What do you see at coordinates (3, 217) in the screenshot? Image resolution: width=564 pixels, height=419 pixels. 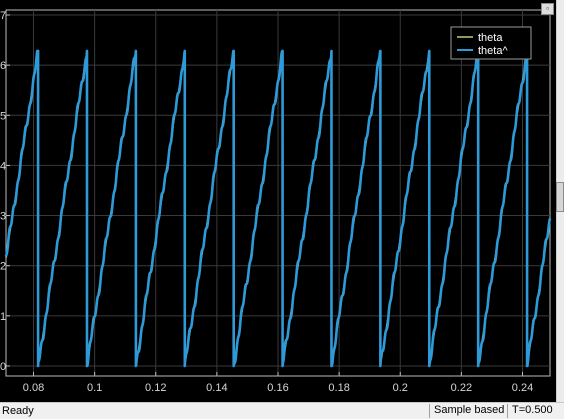 I see `y-tick-label: 3` at bounding box center [3, 217].